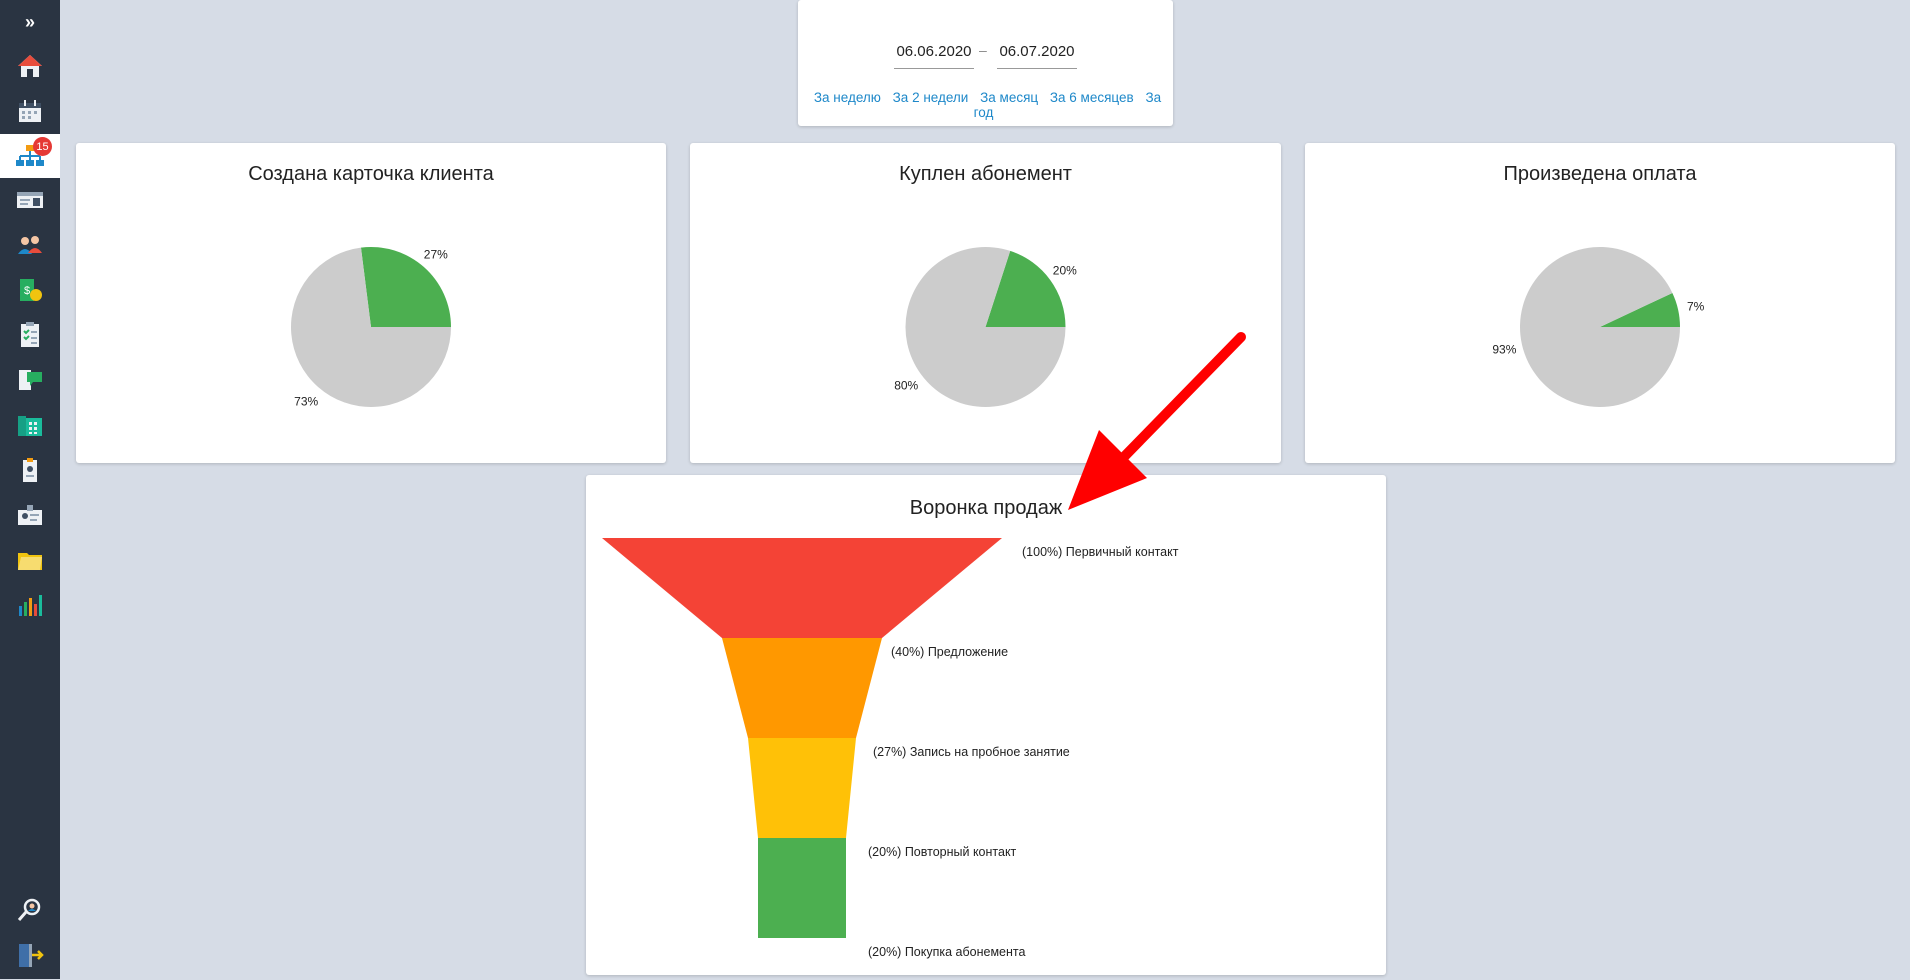 This screenshot has width=1910, height=980. Describe the element at coordinates (931, 97) in the screenshot. I see `period-link-2weeks: За 2 недели` at that location.